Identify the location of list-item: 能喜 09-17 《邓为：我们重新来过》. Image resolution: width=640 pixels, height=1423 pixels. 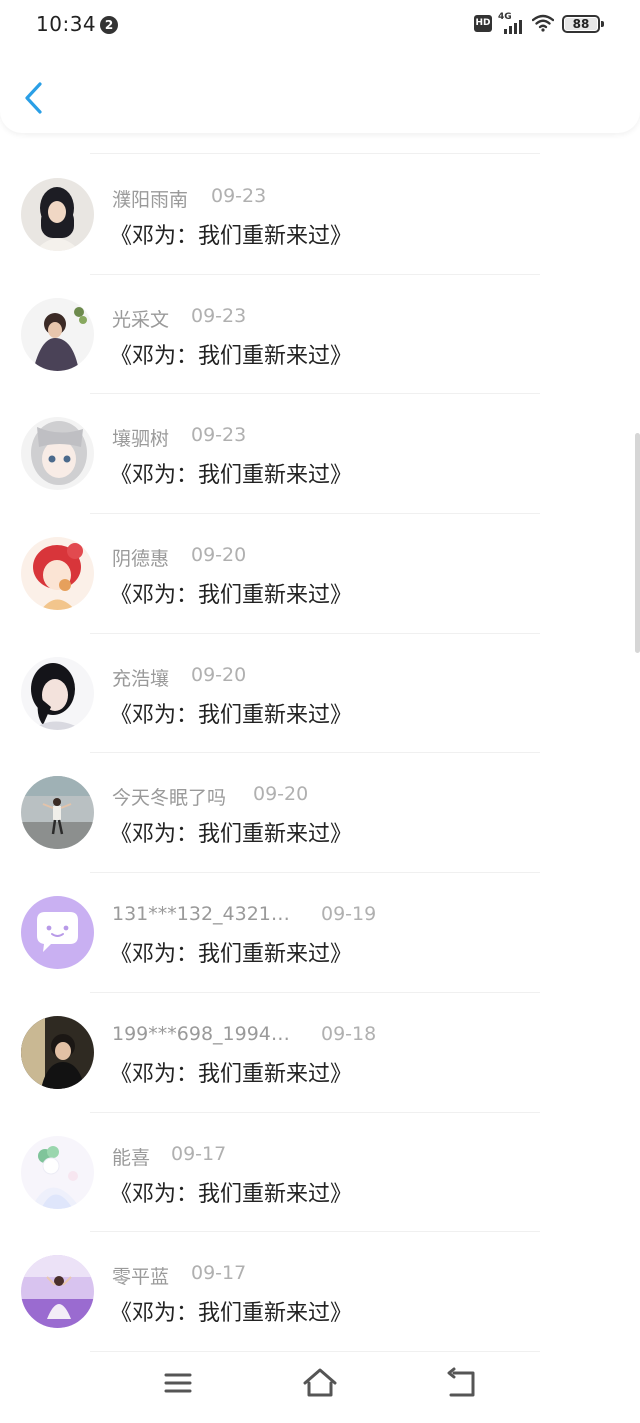
(320, 1173).